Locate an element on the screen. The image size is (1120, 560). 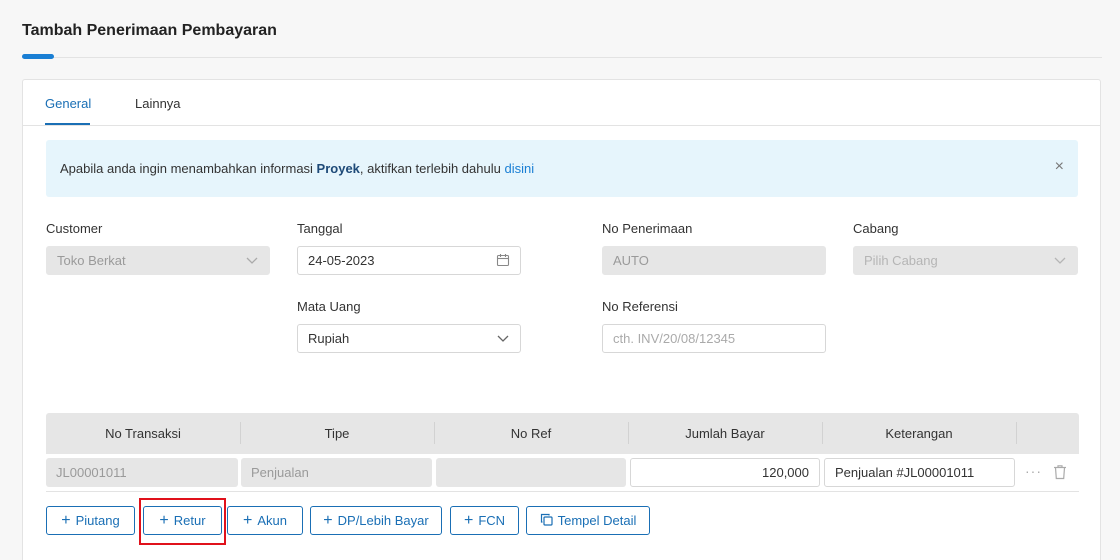
add-akun-button: + Akun is located at coordinates (265, 520).